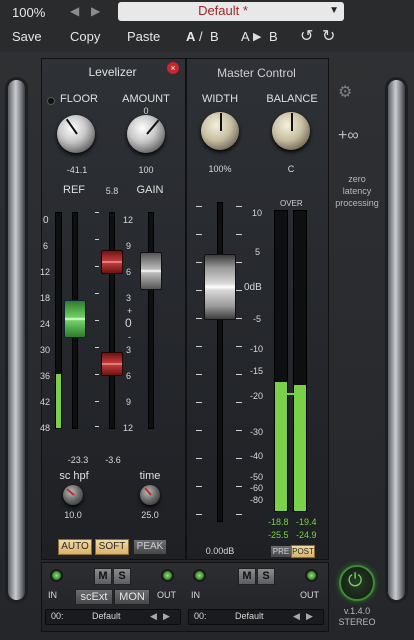 This screenshot has height=640, width=414. Describe the element at coordinates (220, 99) in the screenshot. I see `width-label: WIDTH` at that location.